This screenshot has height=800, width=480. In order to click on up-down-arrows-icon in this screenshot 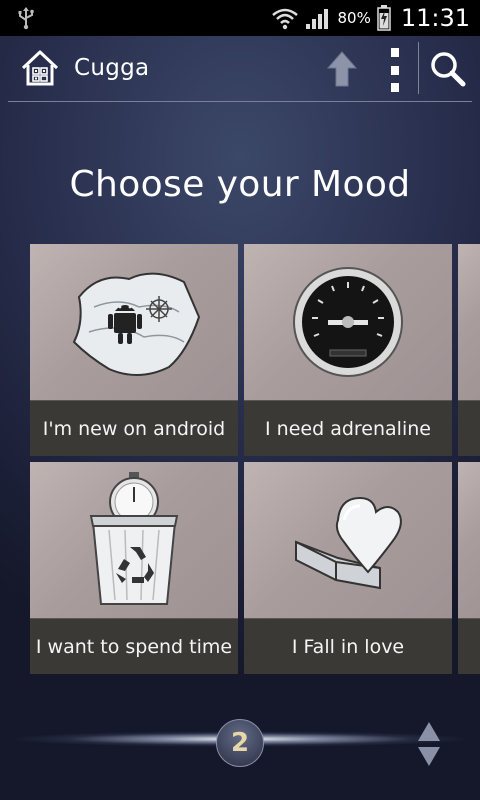, I will do `click(429, 744)`.